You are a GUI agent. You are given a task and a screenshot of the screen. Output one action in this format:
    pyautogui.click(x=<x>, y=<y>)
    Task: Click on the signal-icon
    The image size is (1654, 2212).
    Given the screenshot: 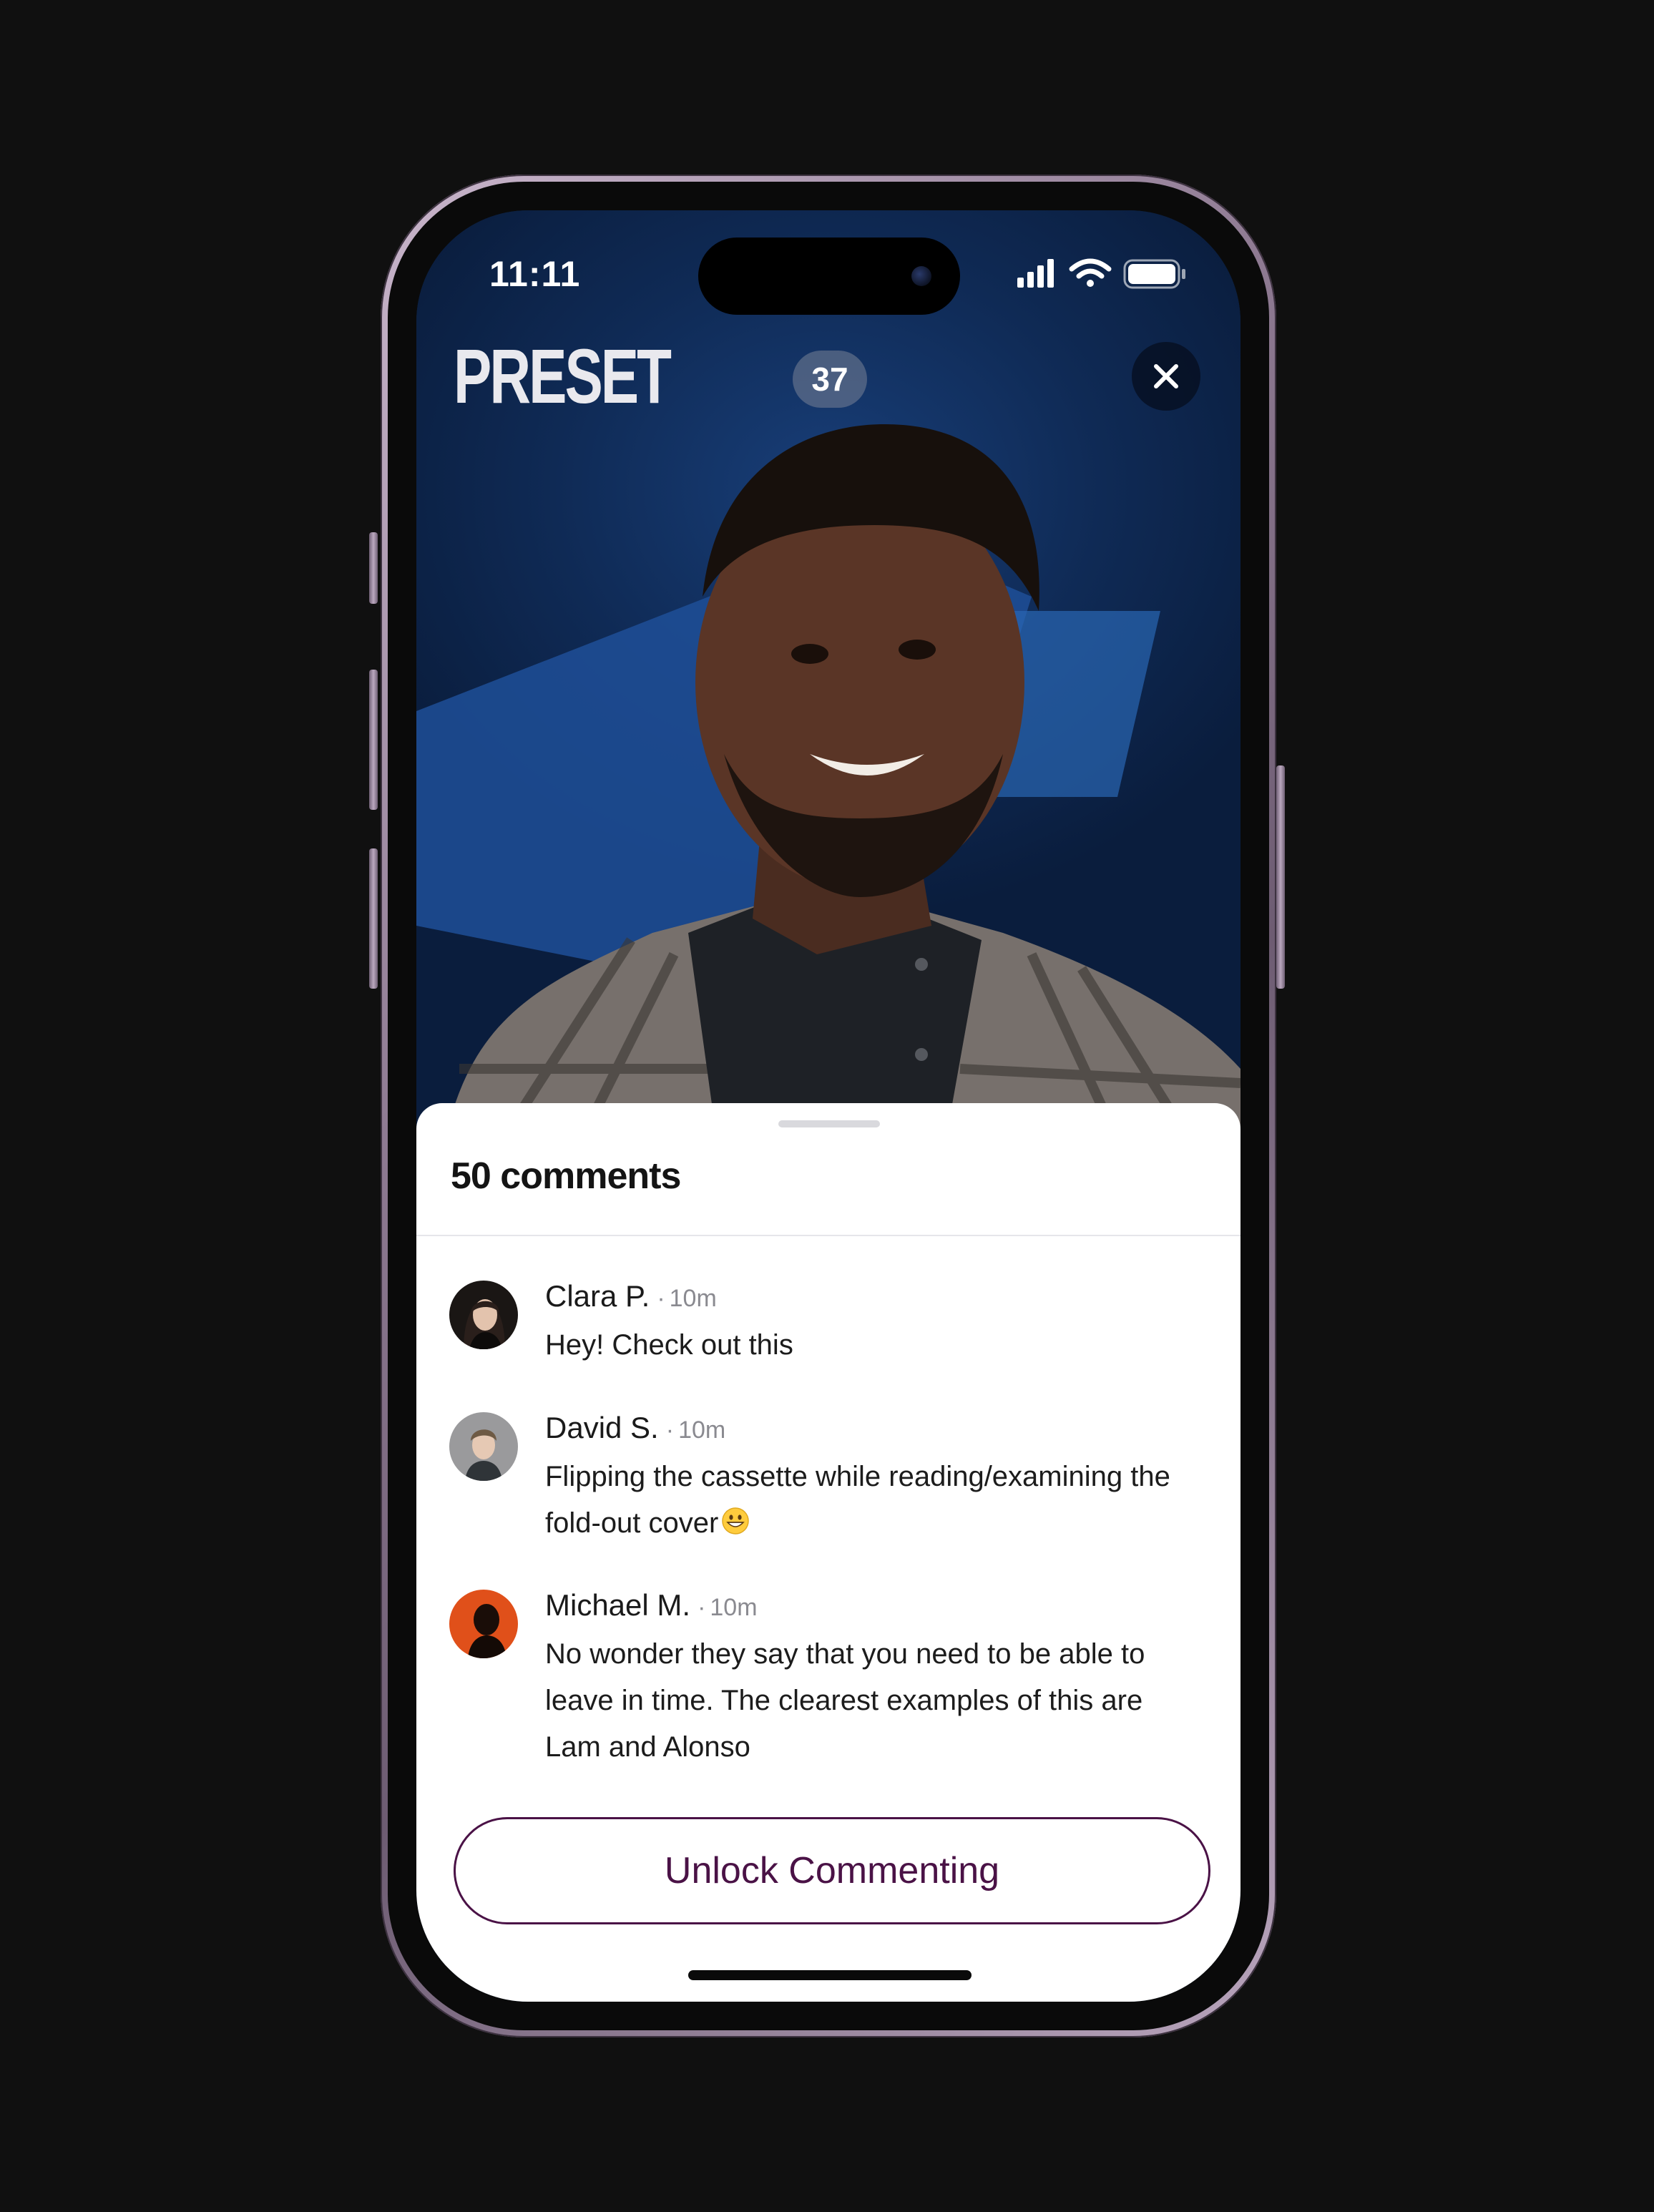 What is the action you would take?
    pyautogui.click(x=1036, y=273)
    